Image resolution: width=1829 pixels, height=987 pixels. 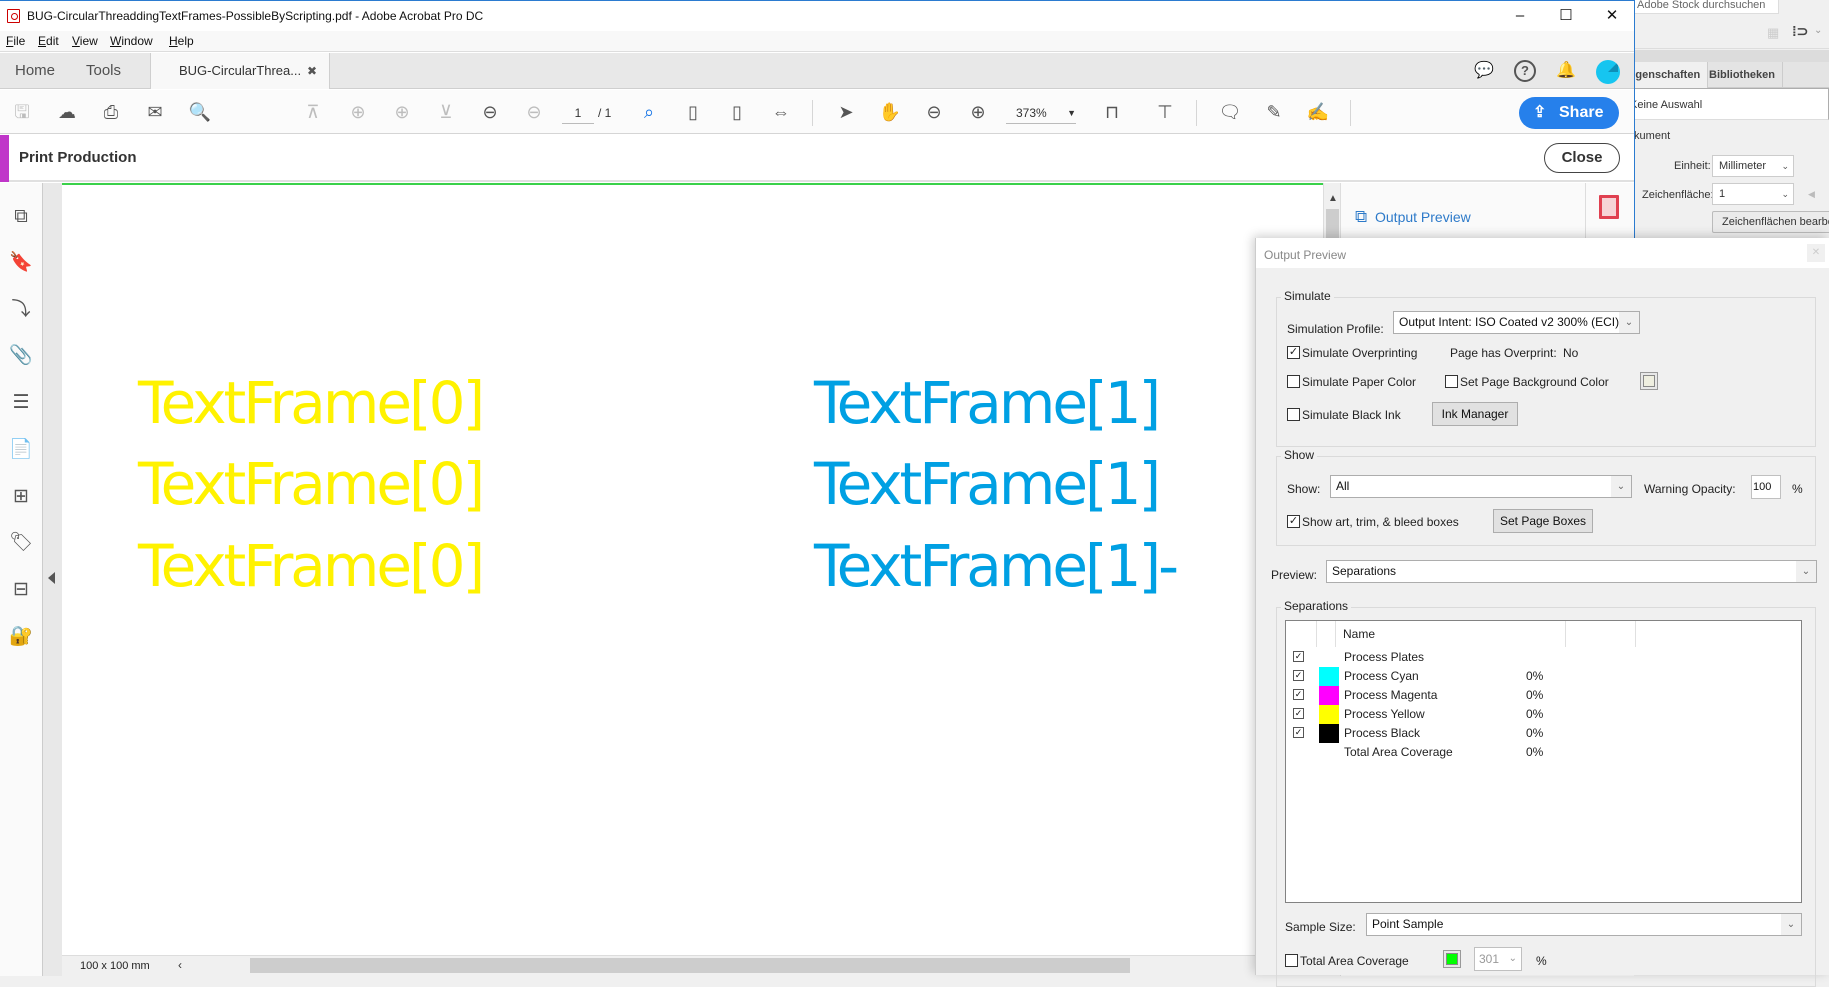 What do you see at coordinates (1293, 381) in the screenshot?
I see `simulate-paper-color-checkbox` at bounding box center [1293, 381].